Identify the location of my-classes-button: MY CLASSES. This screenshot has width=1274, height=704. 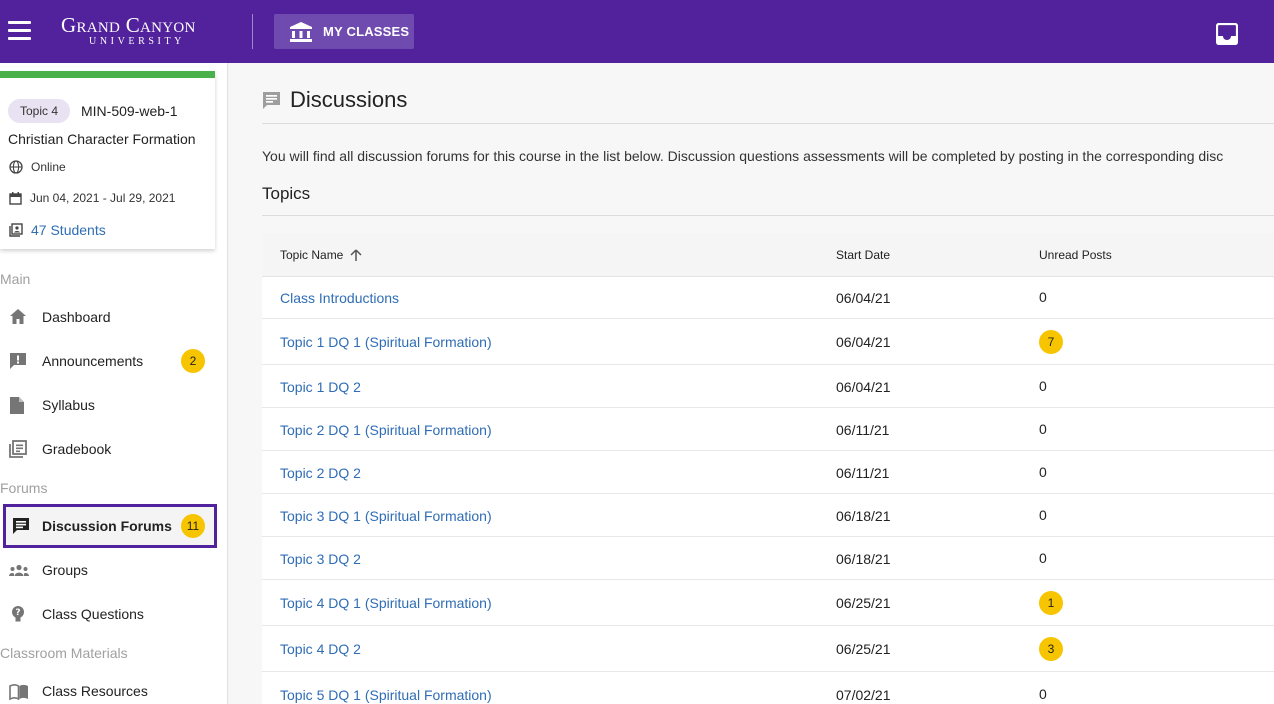
(344, 31).